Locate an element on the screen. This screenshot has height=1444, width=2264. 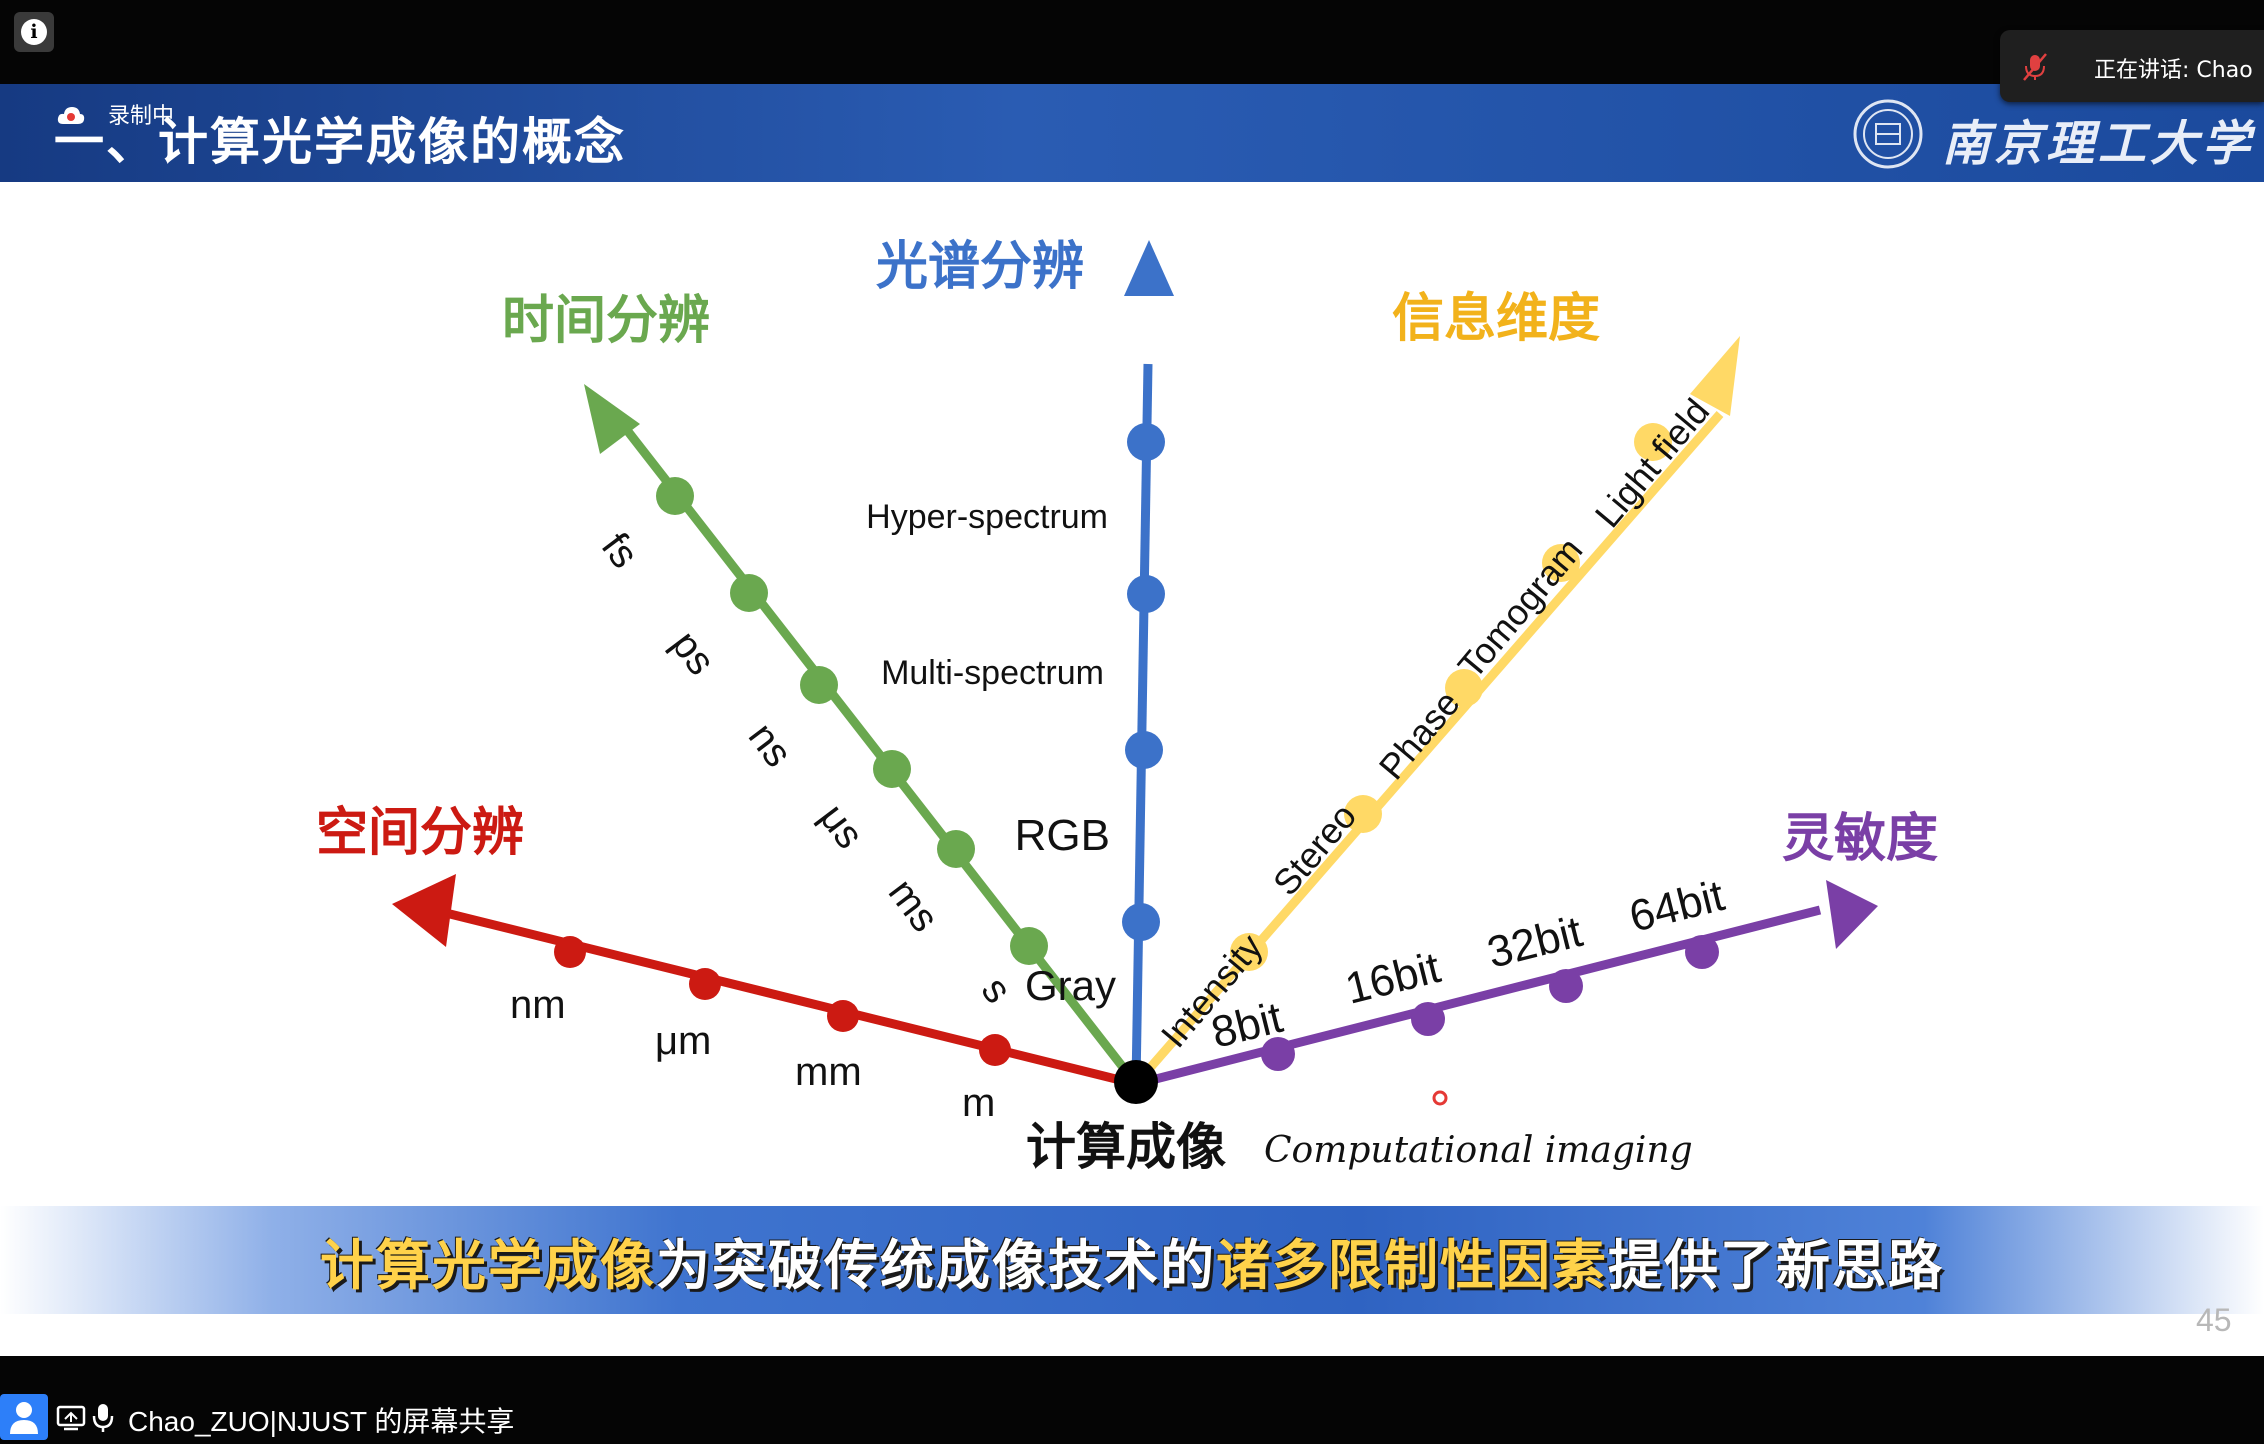
temporal-tick-s is located at coordinates (1029, 946).